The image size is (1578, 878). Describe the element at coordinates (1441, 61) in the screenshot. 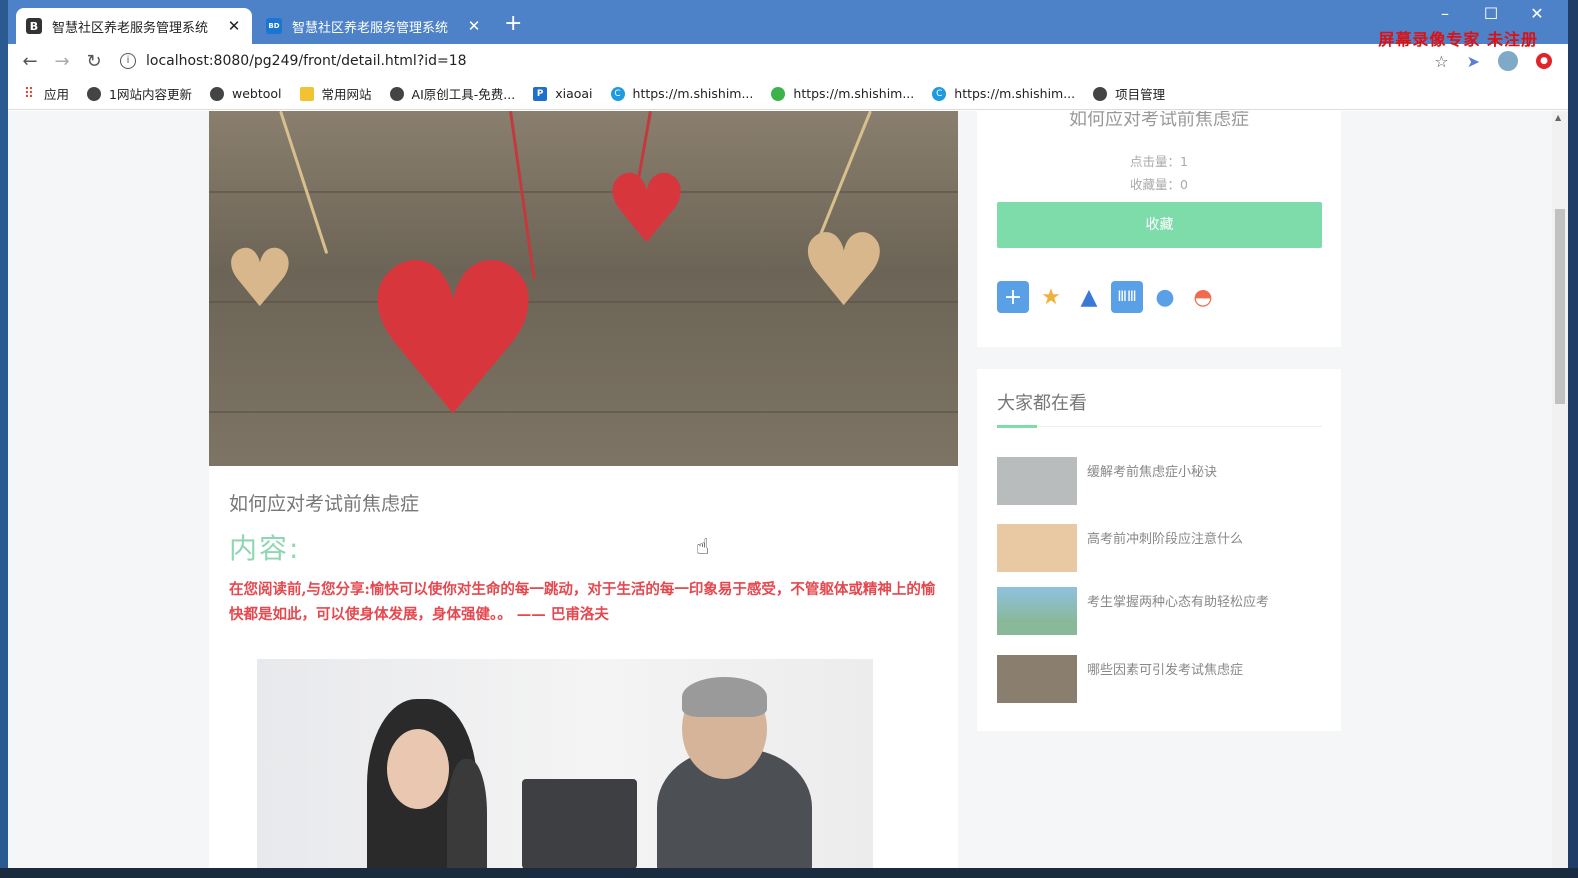

I see `bookmark-star-icon: ☆` at that location.